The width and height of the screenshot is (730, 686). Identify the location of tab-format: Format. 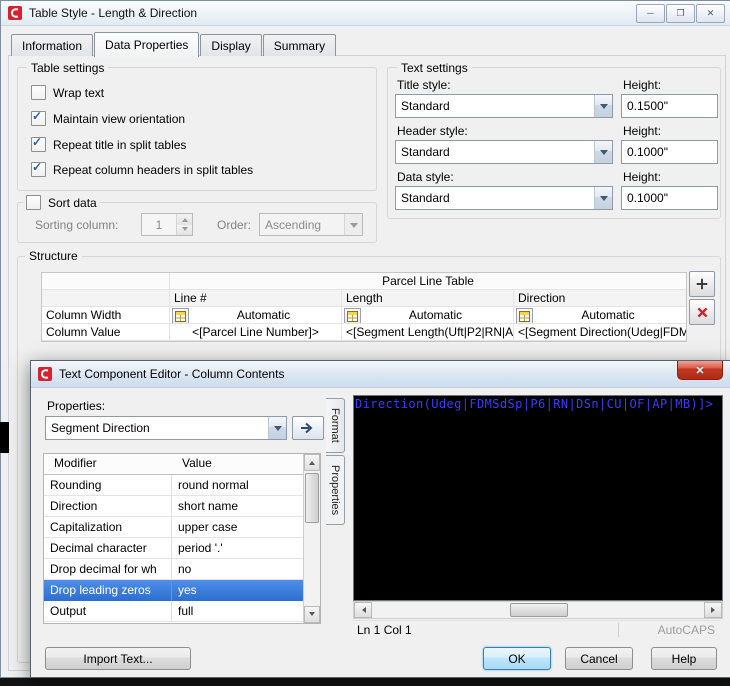
(335, 425).